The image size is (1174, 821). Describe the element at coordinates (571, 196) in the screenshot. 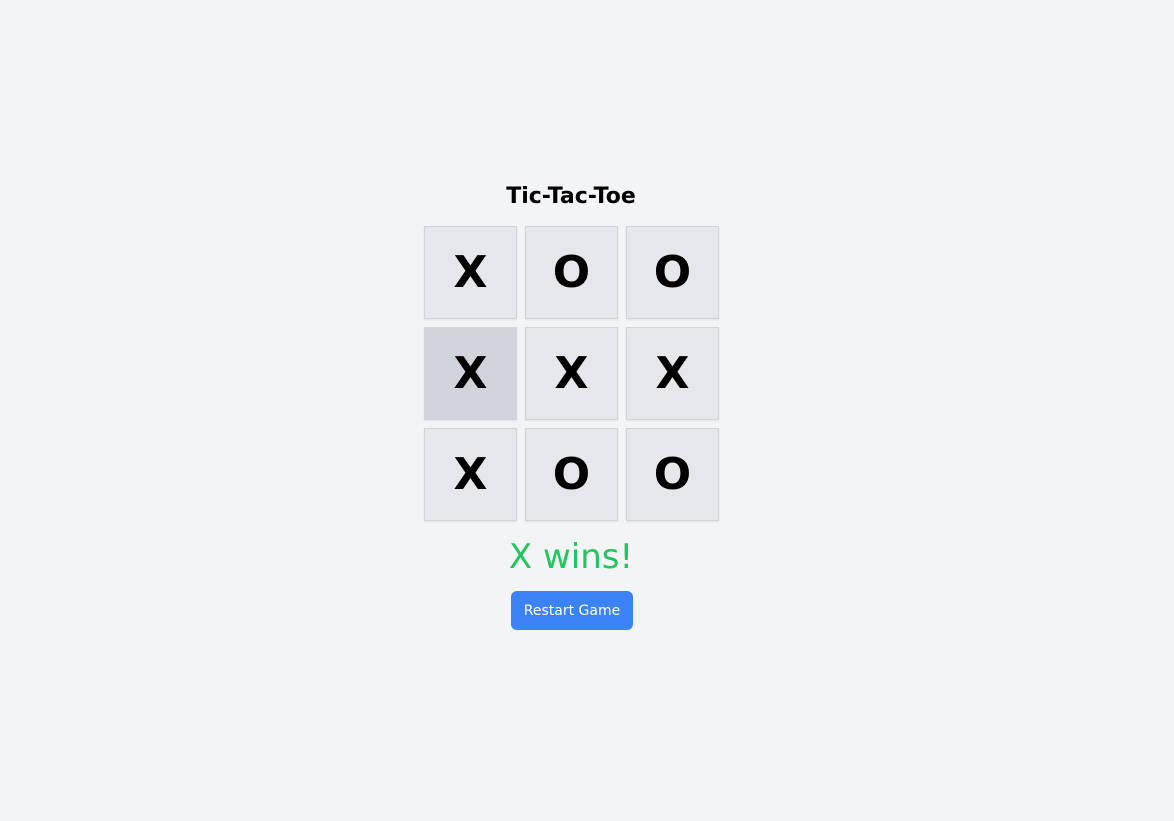

I see `game-title: Tic-Tac-Toe` at that location.